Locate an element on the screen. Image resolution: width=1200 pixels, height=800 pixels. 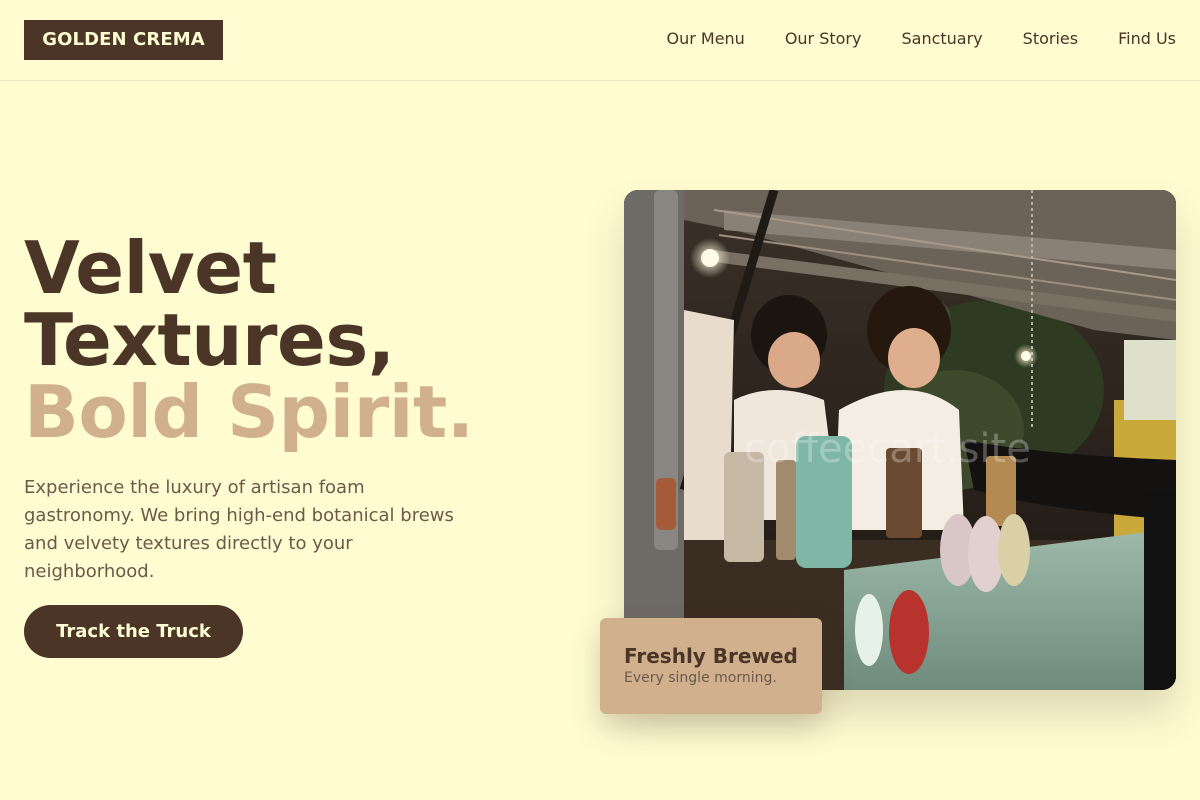
hero-title: Velvet Textures, Bold Spirit. is located at coordinates (249, 340).